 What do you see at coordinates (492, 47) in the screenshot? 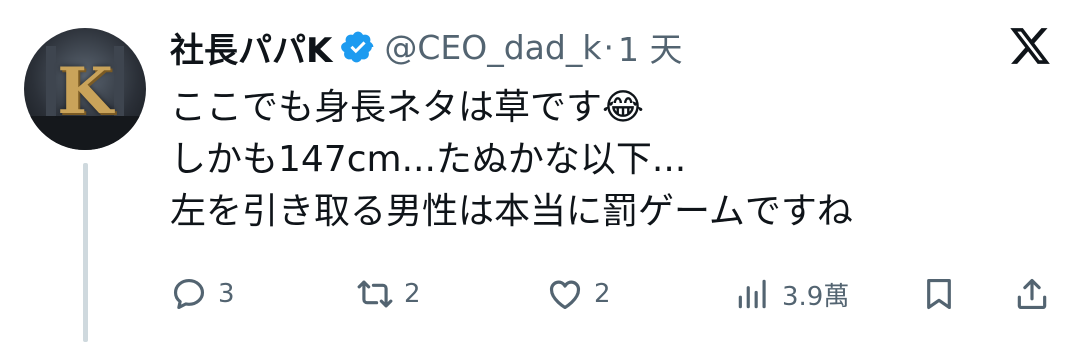
I see `author-handle: @CEO_dad_k` at bounding box center [492, 47].